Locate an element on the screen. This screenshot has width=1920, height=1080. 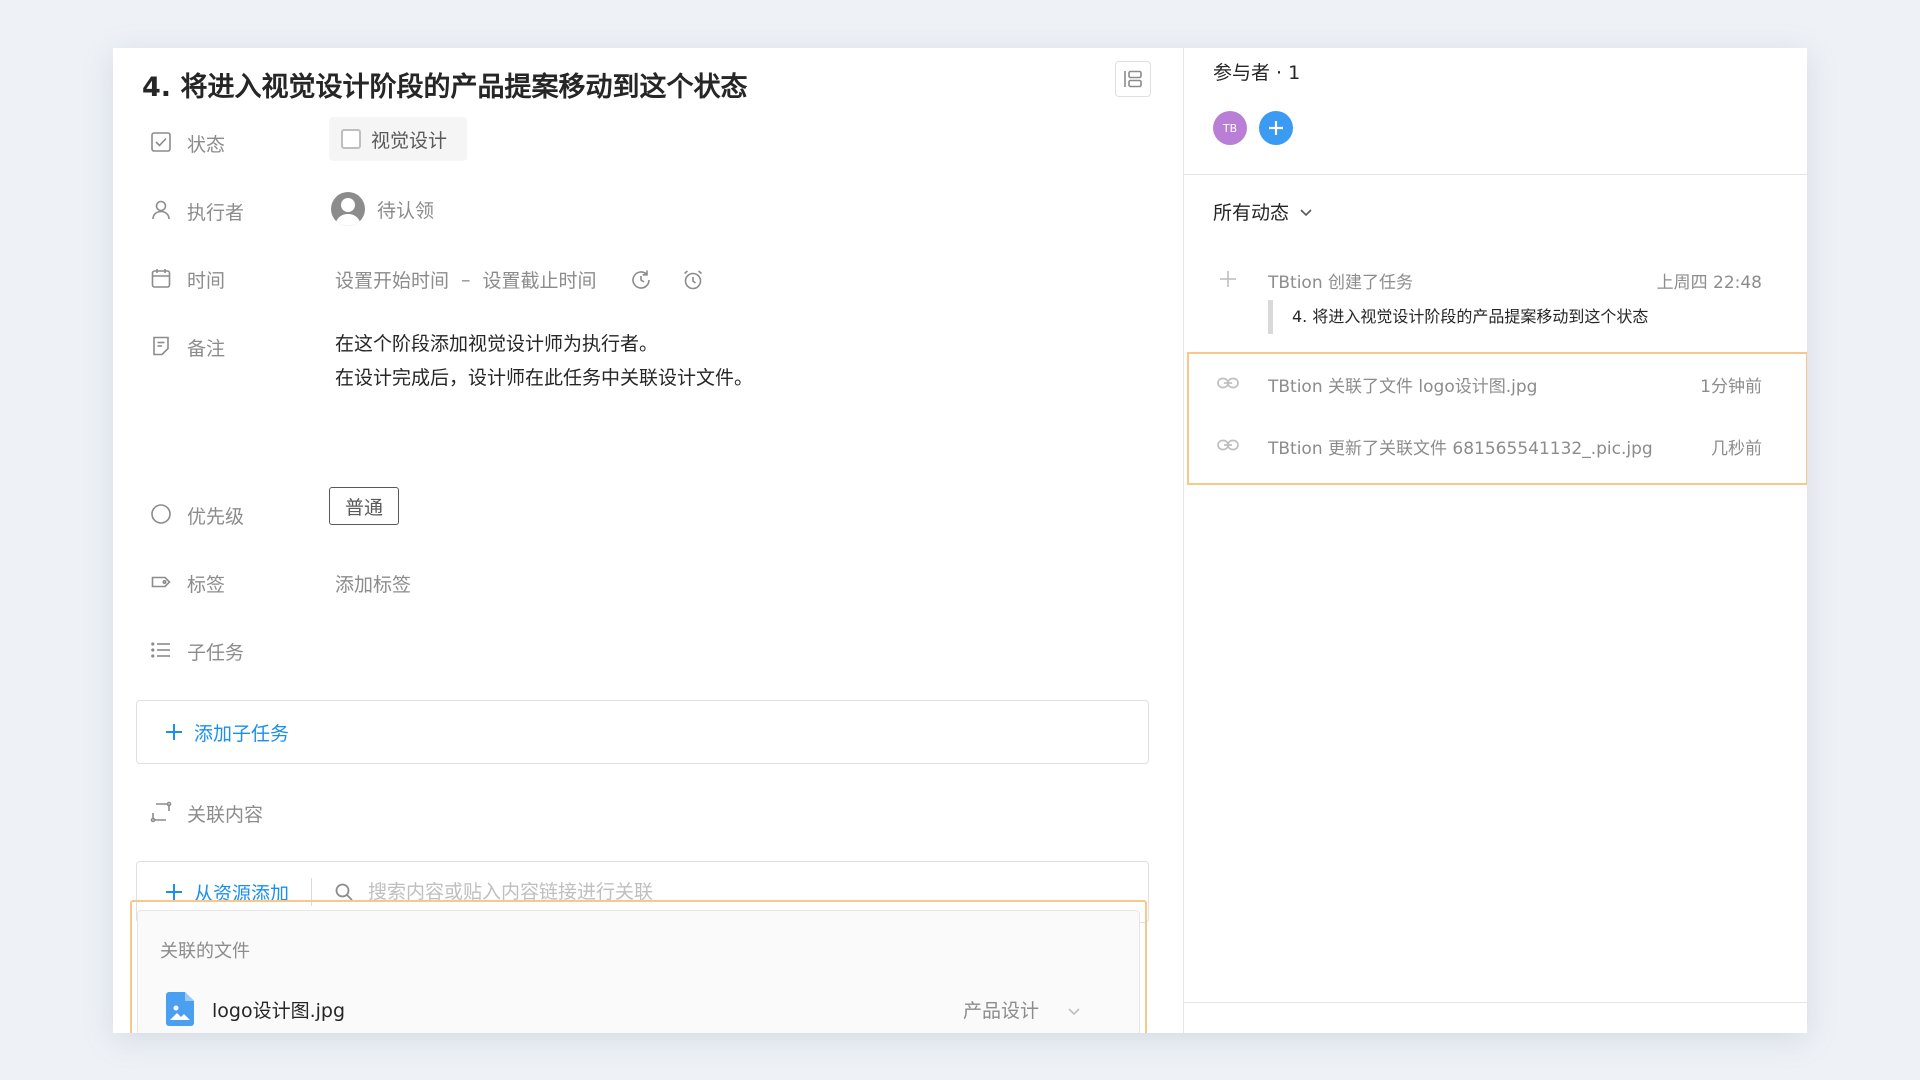
add-participant-button is located at coordinates (1276, 128).